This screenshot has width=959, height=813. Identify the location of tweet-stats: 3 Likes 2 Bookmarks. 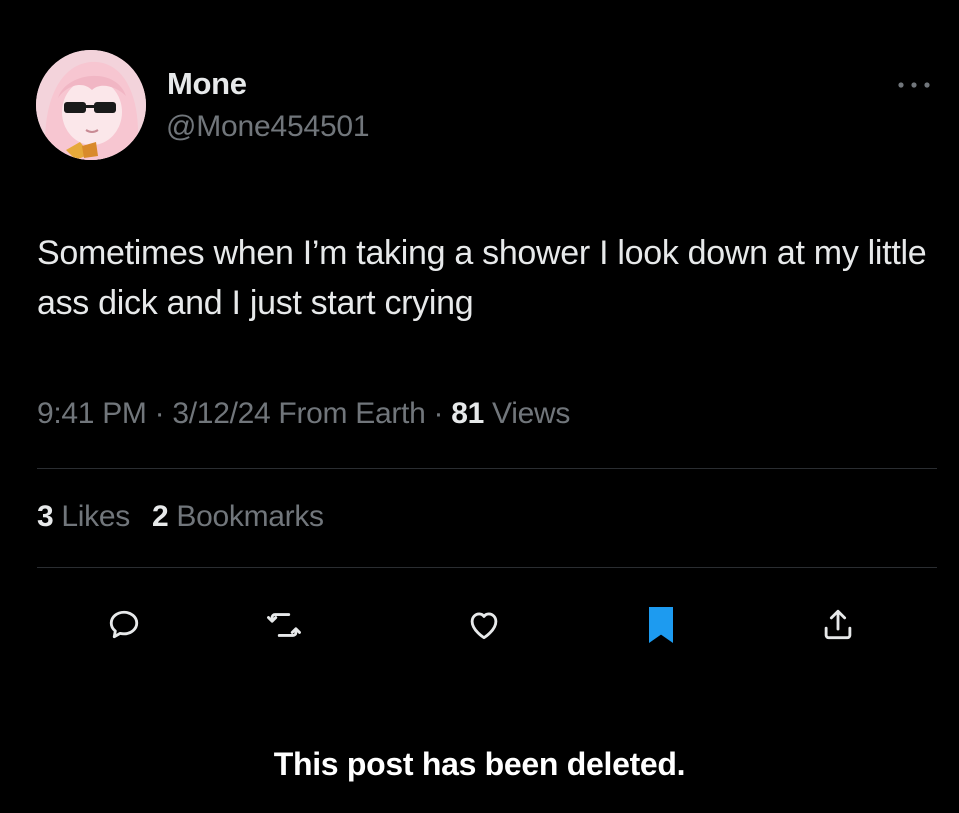
(180, 517).